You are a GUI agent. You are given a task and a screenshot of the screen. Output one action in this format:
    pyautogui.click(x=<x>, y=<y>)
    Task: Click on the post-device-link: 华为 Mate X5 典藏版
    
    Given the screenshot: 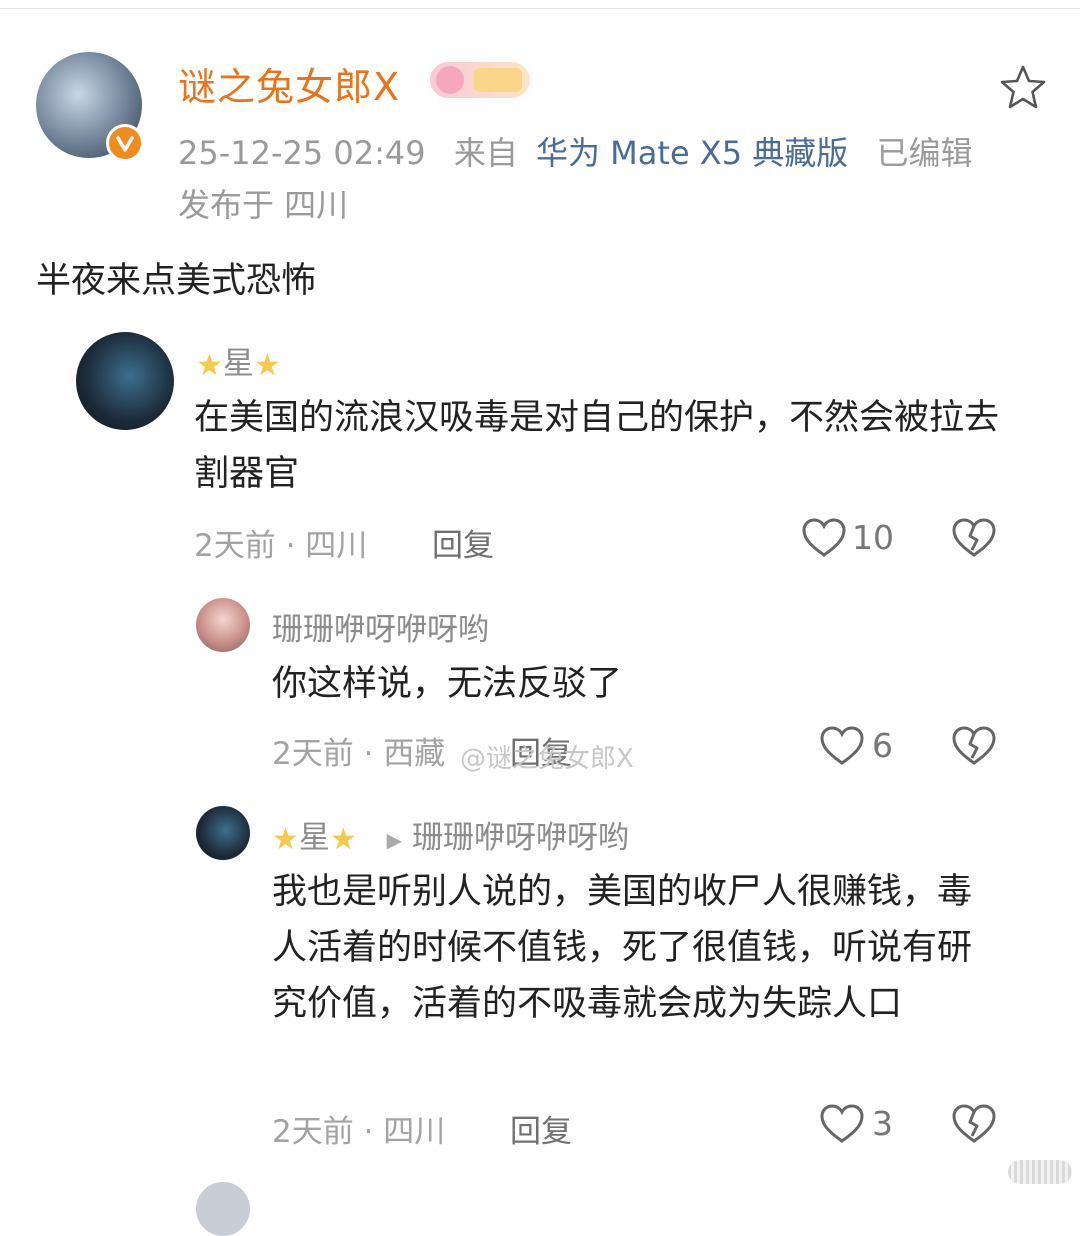 What is the action you would take?
    pyautogui.click(x=692, y=153)
    